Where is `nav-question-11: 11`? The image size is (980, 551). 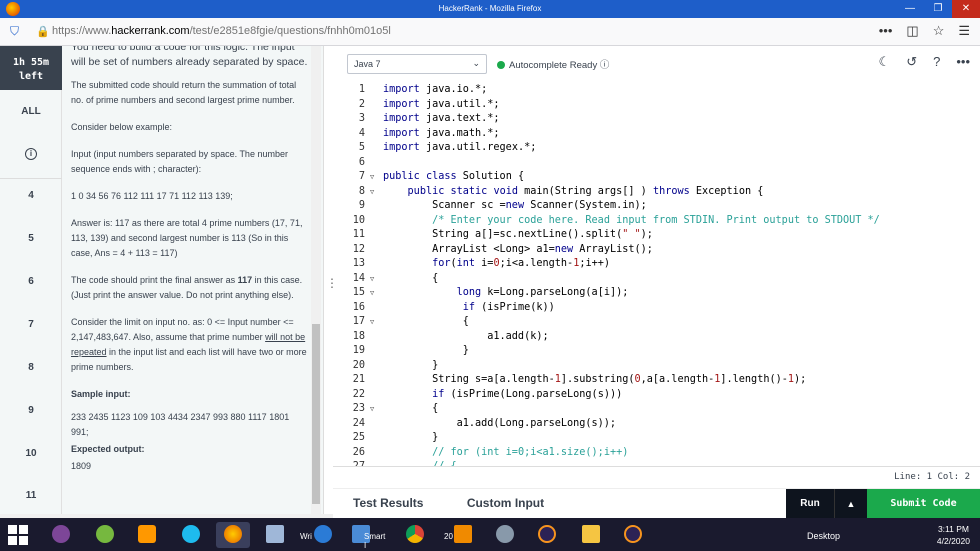 nav-question-11: 11 is located at coordinates (31, 495).